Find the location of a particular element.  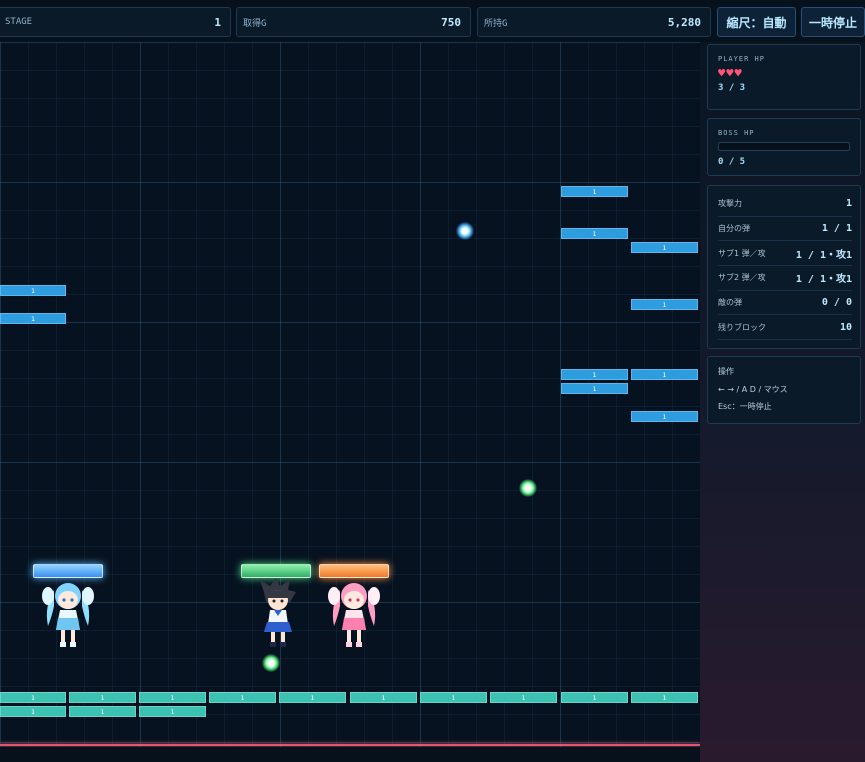

stat-row-remaining-blocks: 残りブロック 10 is located at coordinates (785, 328).